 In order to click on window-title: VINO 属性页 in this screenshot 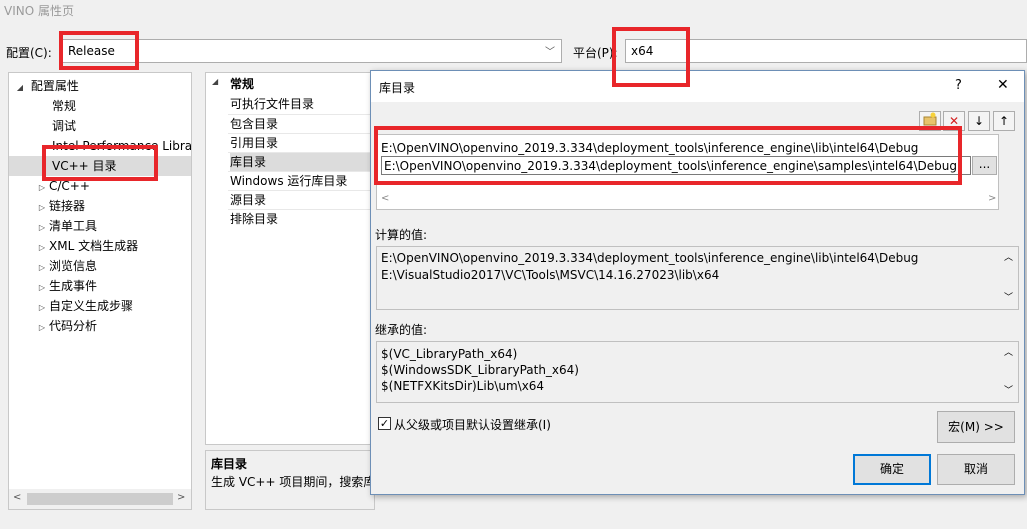, I will do `click(39, 11)`.